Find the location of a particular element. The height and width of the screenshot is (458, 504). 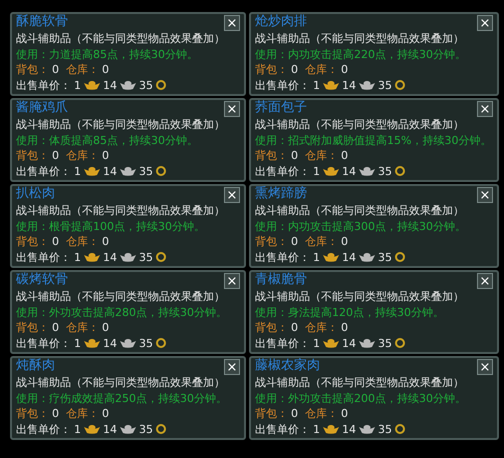

item-name: 荞面包子 is located at coordinates (281, 108).